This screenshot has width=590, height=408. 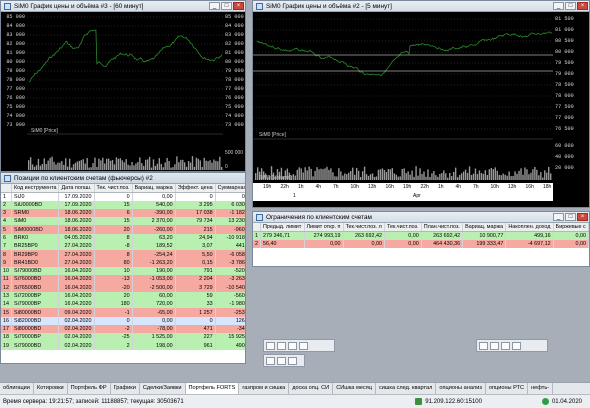 What do you see at coordinates (35, 221) in the screenshot?
I see `table-cell: SiM0` at bounding box center [35, 221].